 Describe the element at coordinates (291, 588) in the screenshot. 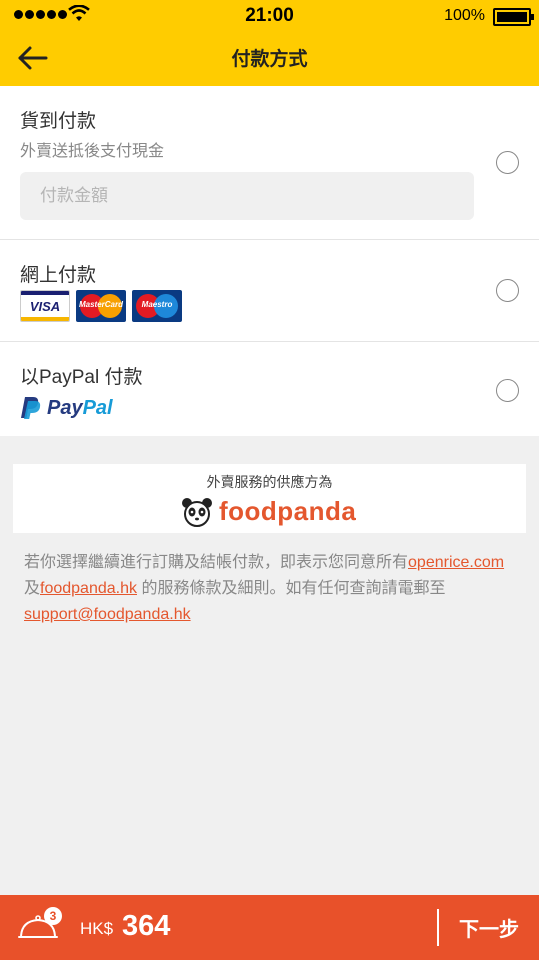

I see `terms-text-part-3: 的服務條款及細則。如有任何查詢請電郵至` at that location.